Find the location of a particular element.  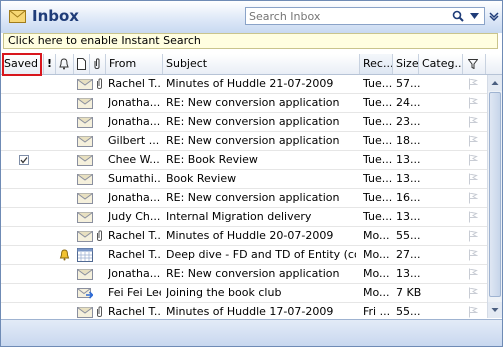

message-subject: Joining the book club is located at coordinates (224, 292).